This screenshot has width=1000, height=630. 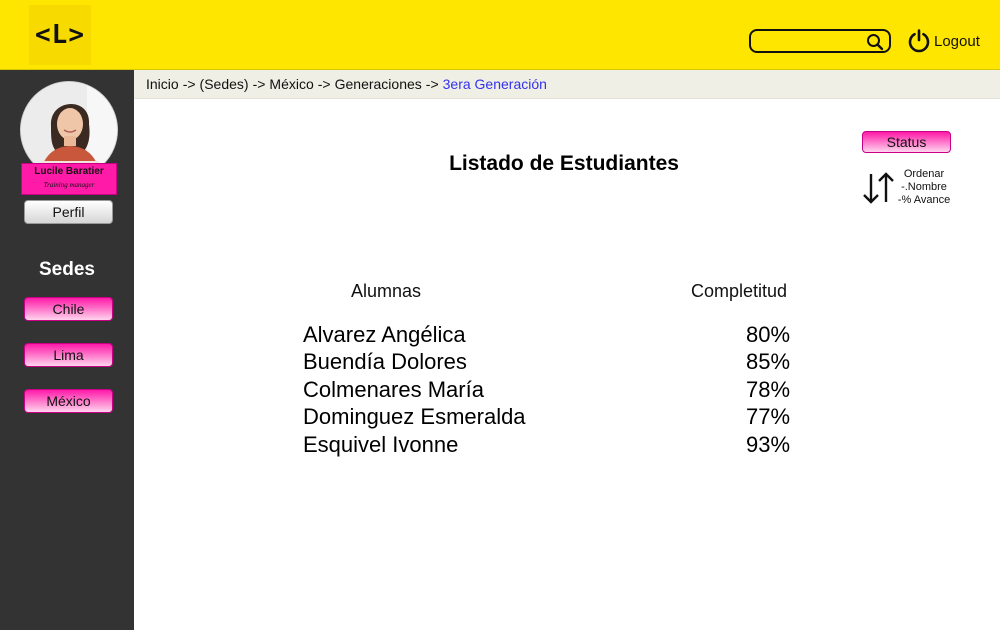 What do you see at coordinates (68, 401) in the screenshot?
I see `sede-button-mexico: México` at bounding box center [68, 401].